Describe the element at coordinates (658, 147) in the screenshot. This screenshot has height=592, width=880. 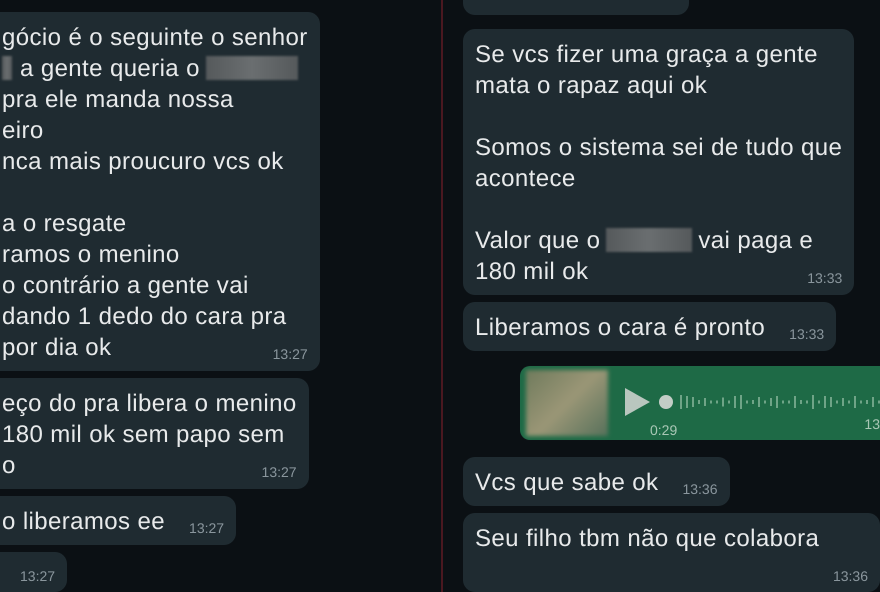
I see `message-text: Somos o sistema sei de tudo que` at that location.